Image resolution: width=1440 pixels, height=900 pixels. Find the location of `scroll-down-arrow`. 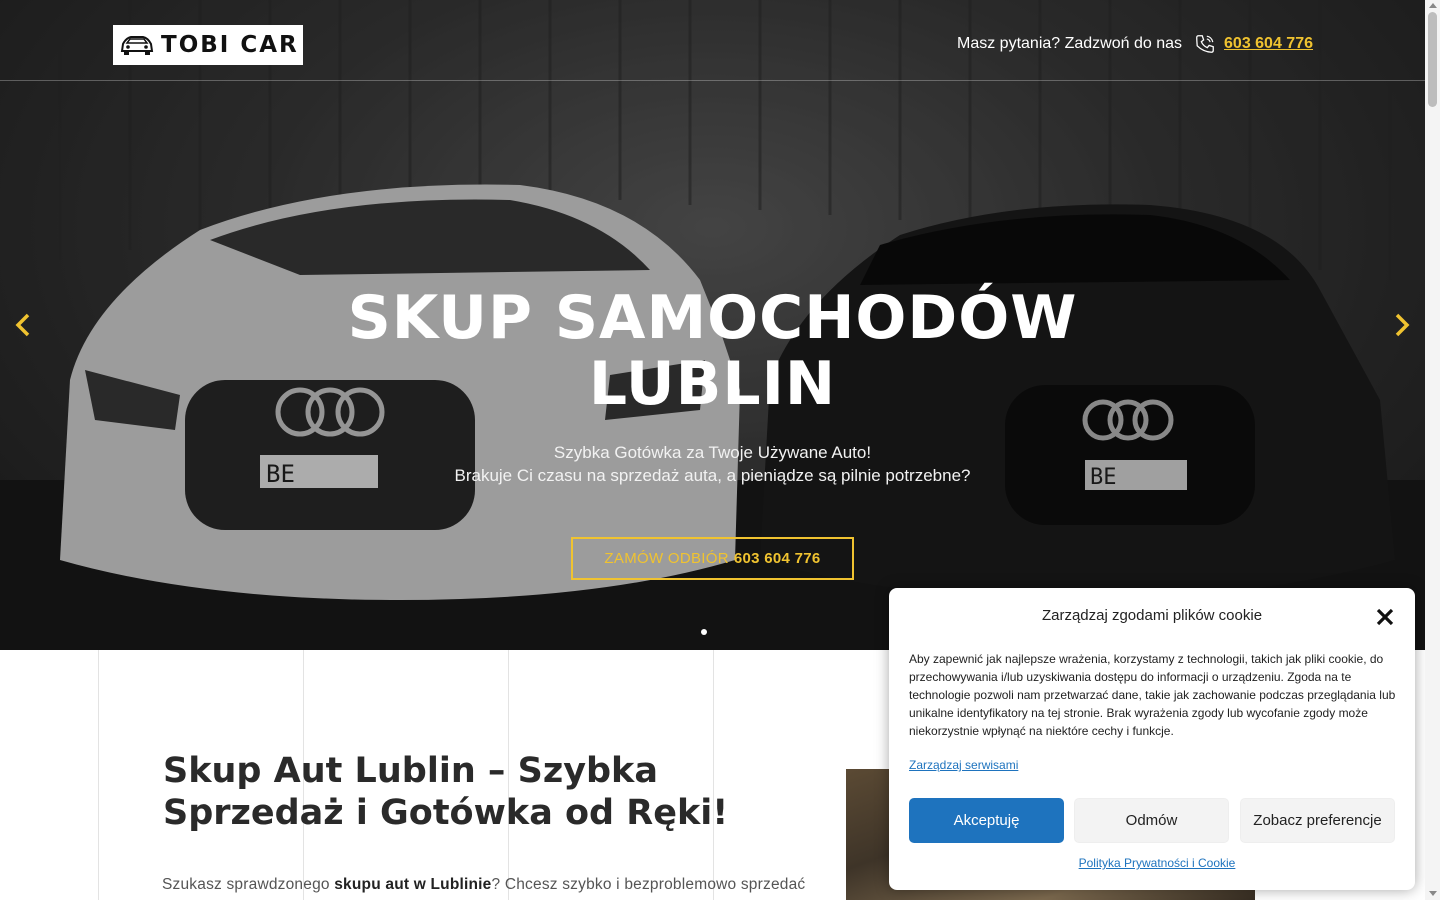

scroll-down-arrow is located at coordinates (1433, 893).